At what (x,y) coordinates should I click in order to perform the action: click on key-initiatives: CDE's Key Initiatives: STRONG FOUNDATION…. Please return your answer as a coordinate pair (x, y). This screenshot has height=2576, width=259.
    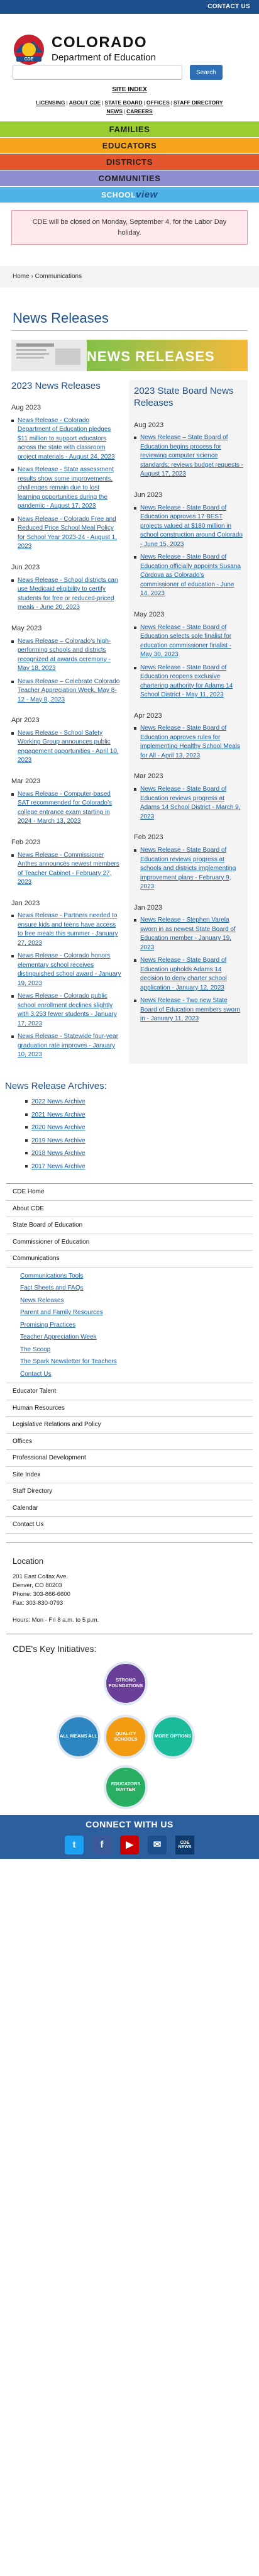
    Looking at the image, I should click on (129, 1721).